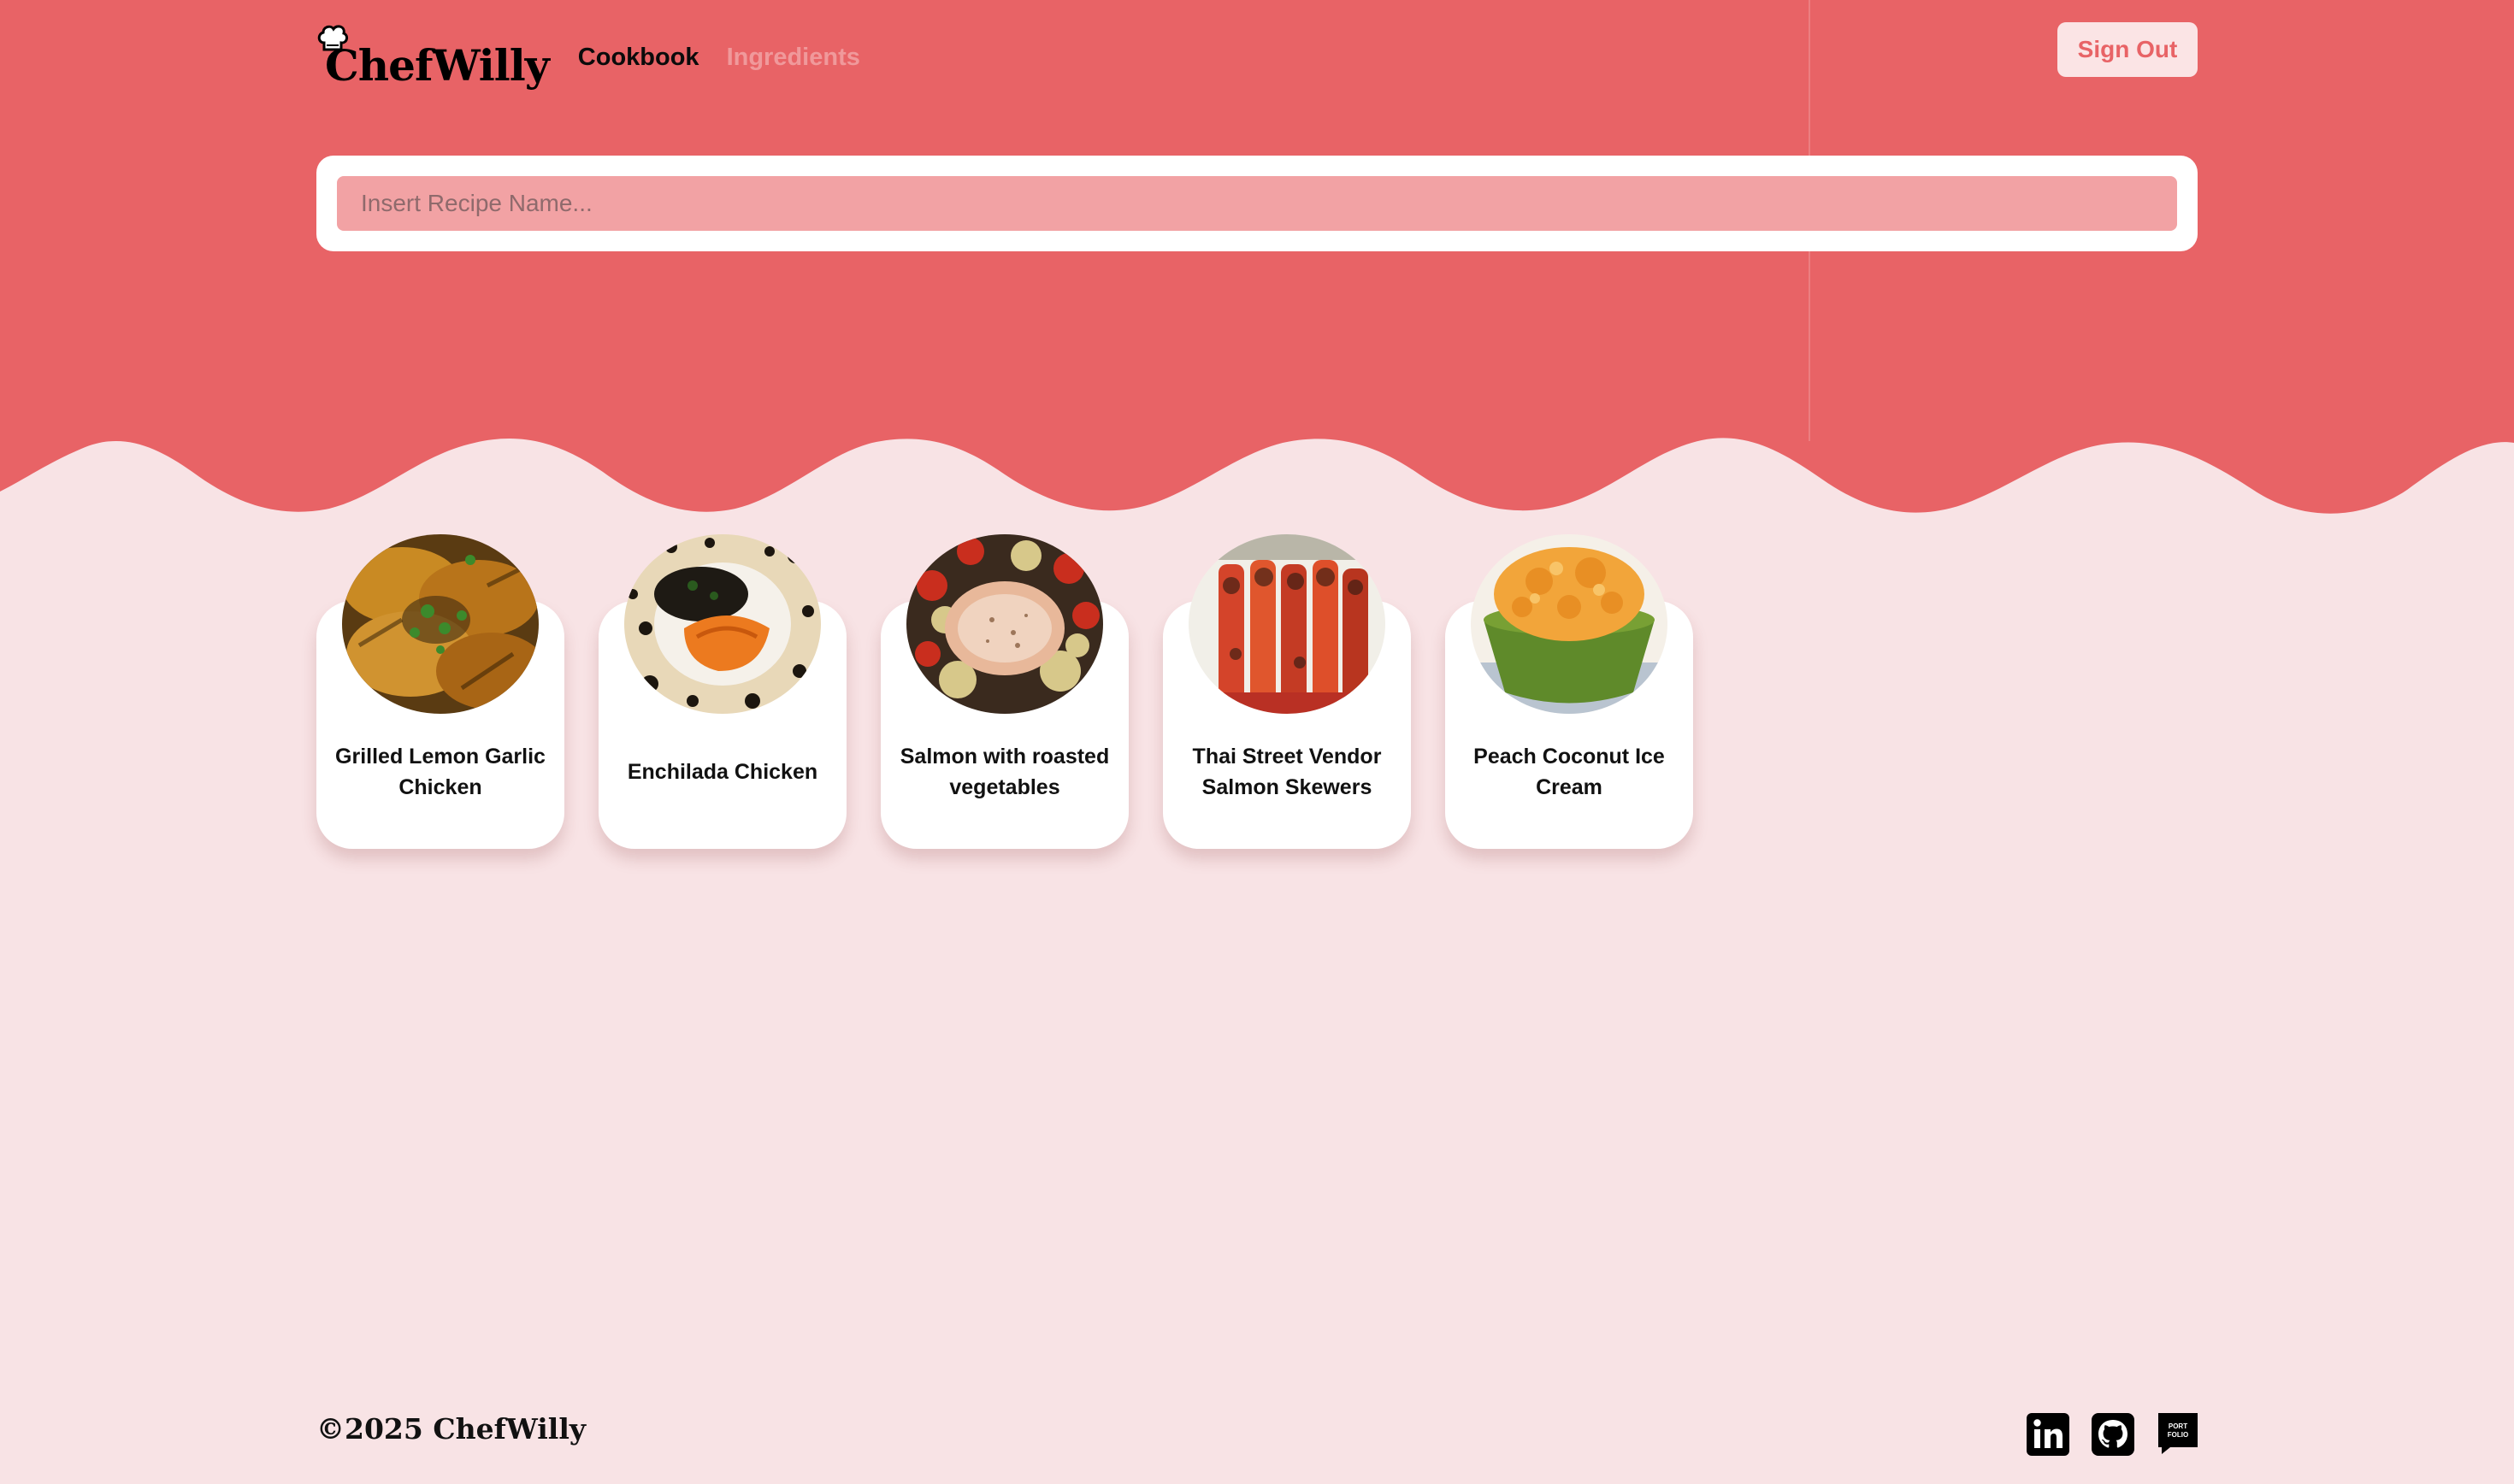  I want to click on nav-link-cookbook: Cookbook, so click(638, 58).